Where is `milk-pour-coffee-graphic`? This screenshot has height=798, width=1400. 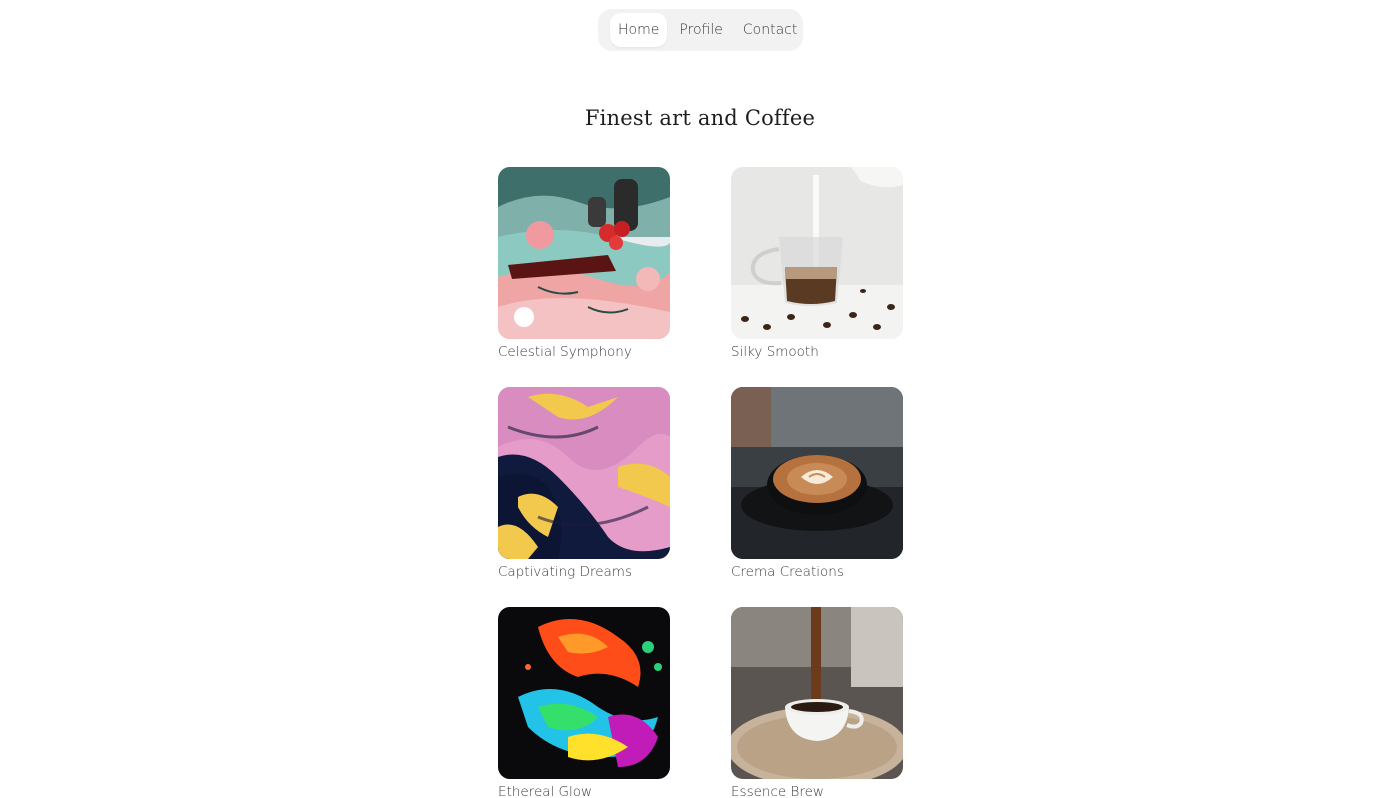
milk-pour-coffee-graphic is located at coordinates (817, 253).